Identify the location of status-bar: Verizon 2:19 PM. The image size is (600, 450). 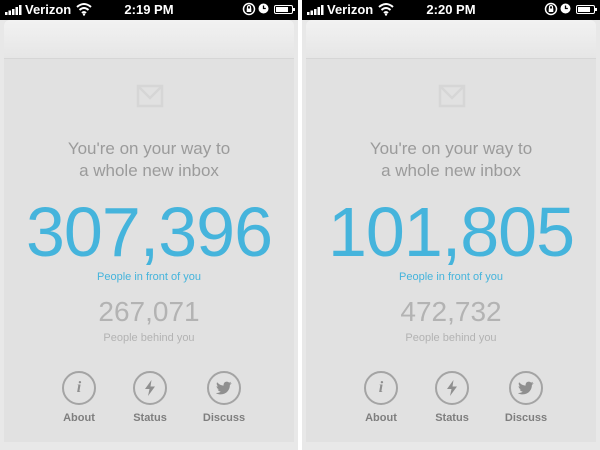
(149, 10).